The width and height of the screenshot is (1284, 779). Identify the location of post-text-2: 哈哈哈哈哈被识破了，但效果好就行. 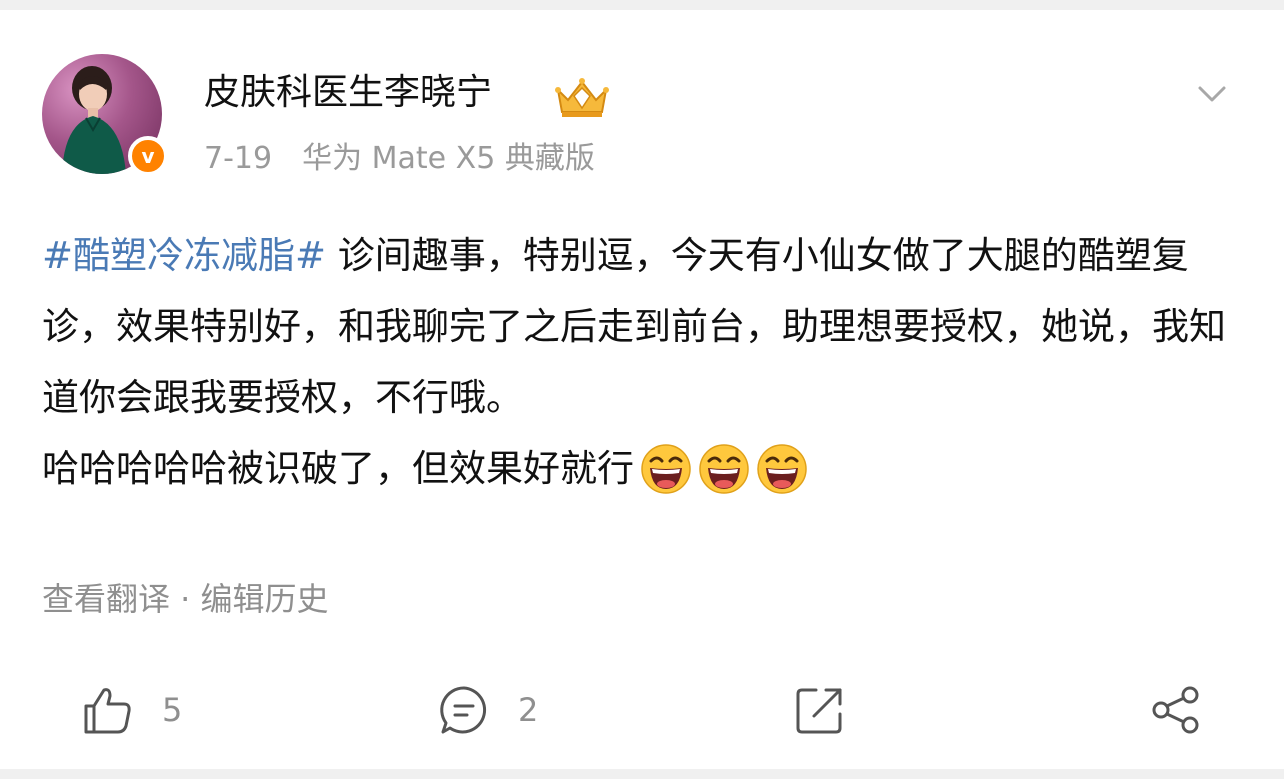
(338, 468).